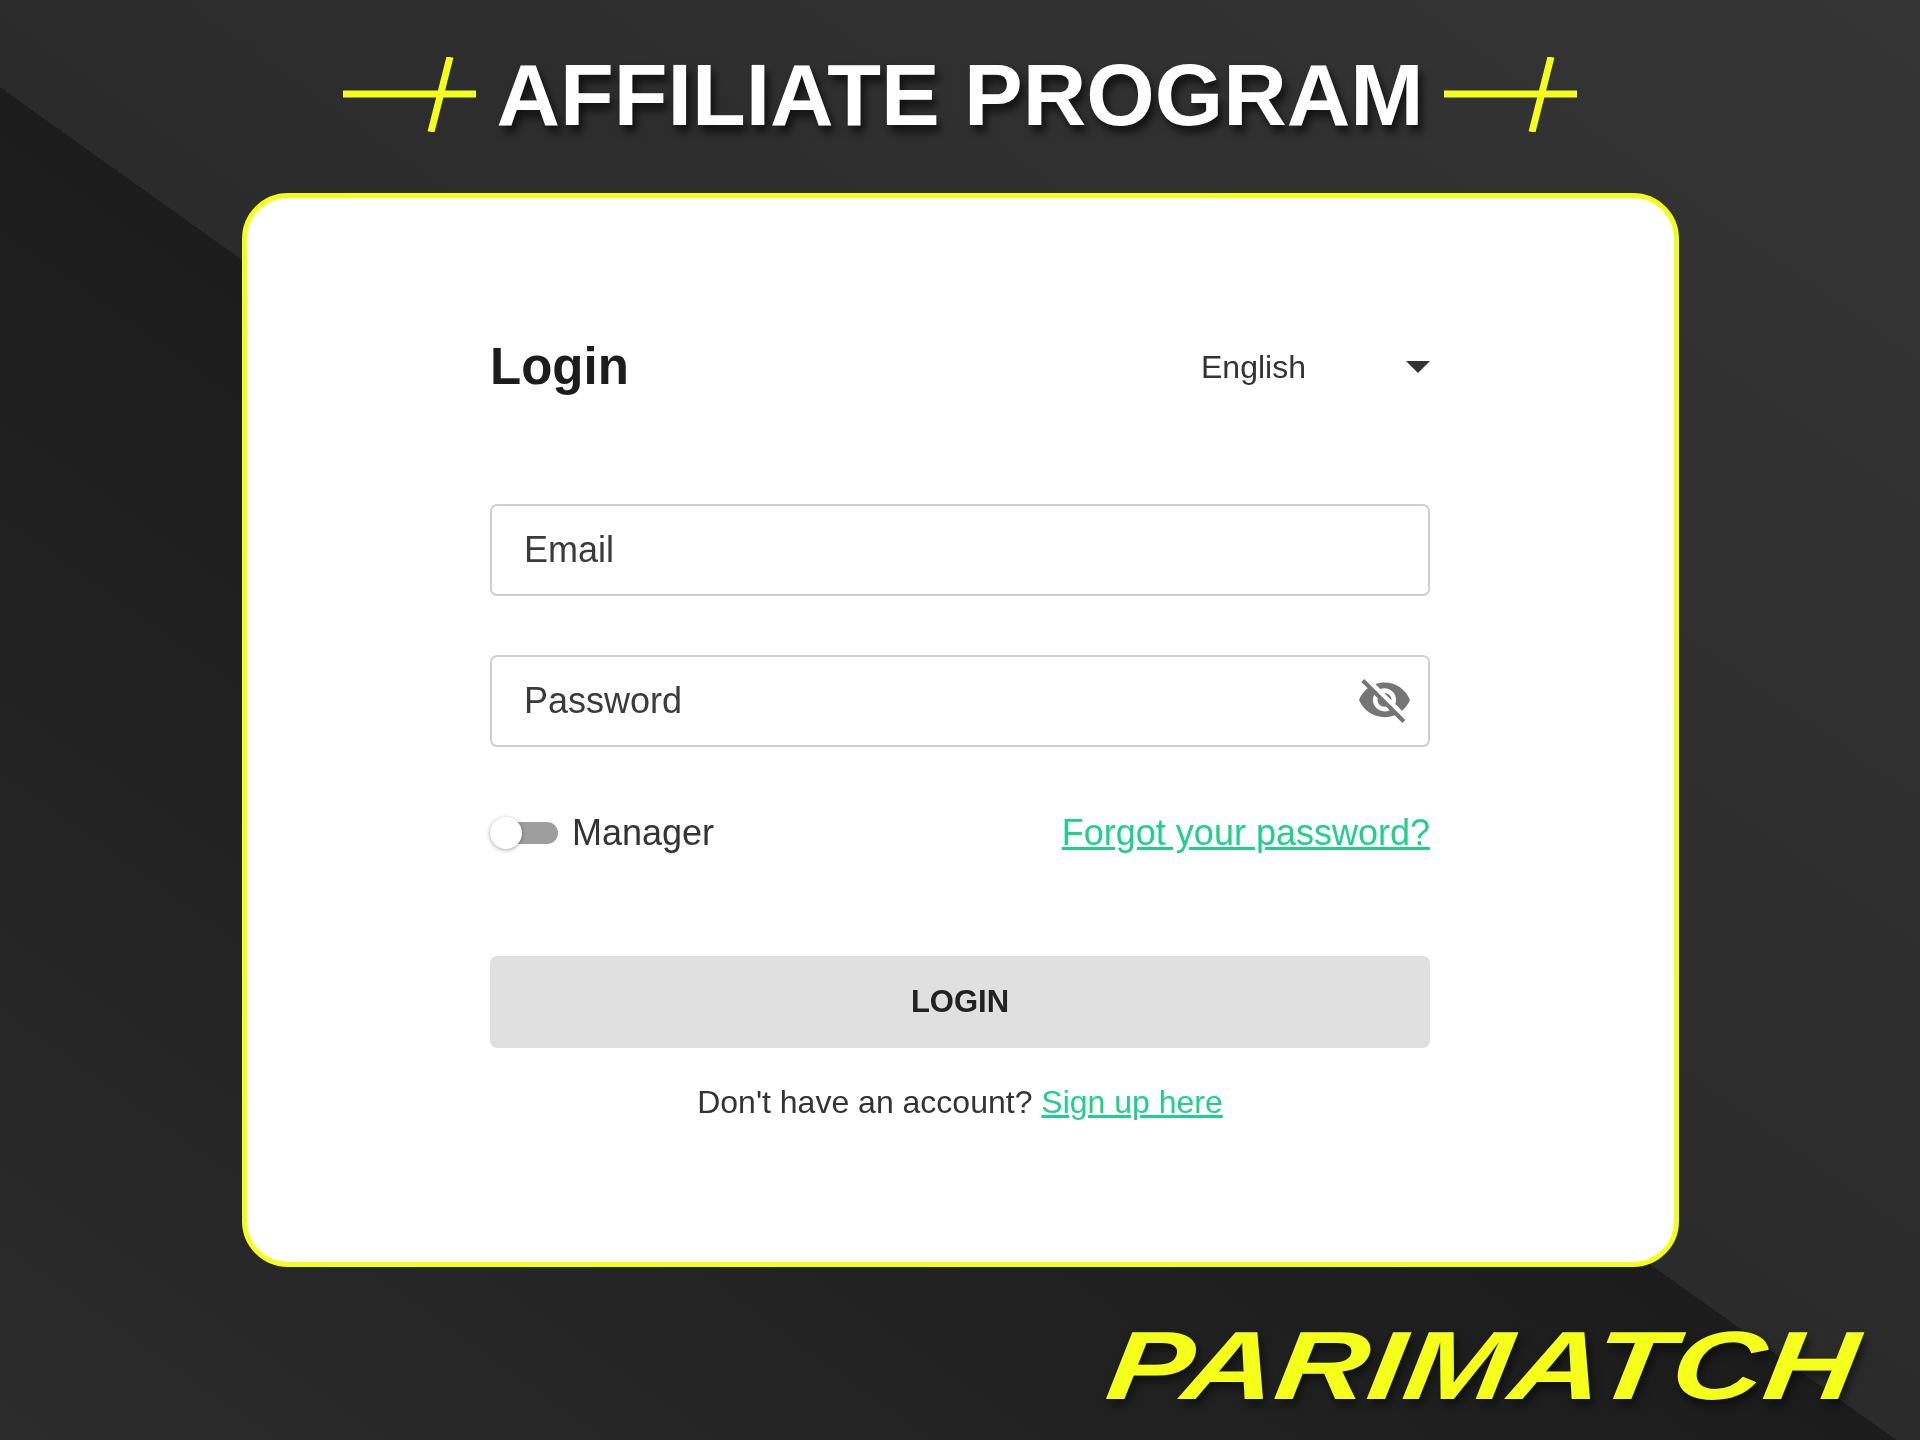 The image size is (1920, 1440). I want to click on password-field: Password, so click(960, 701).